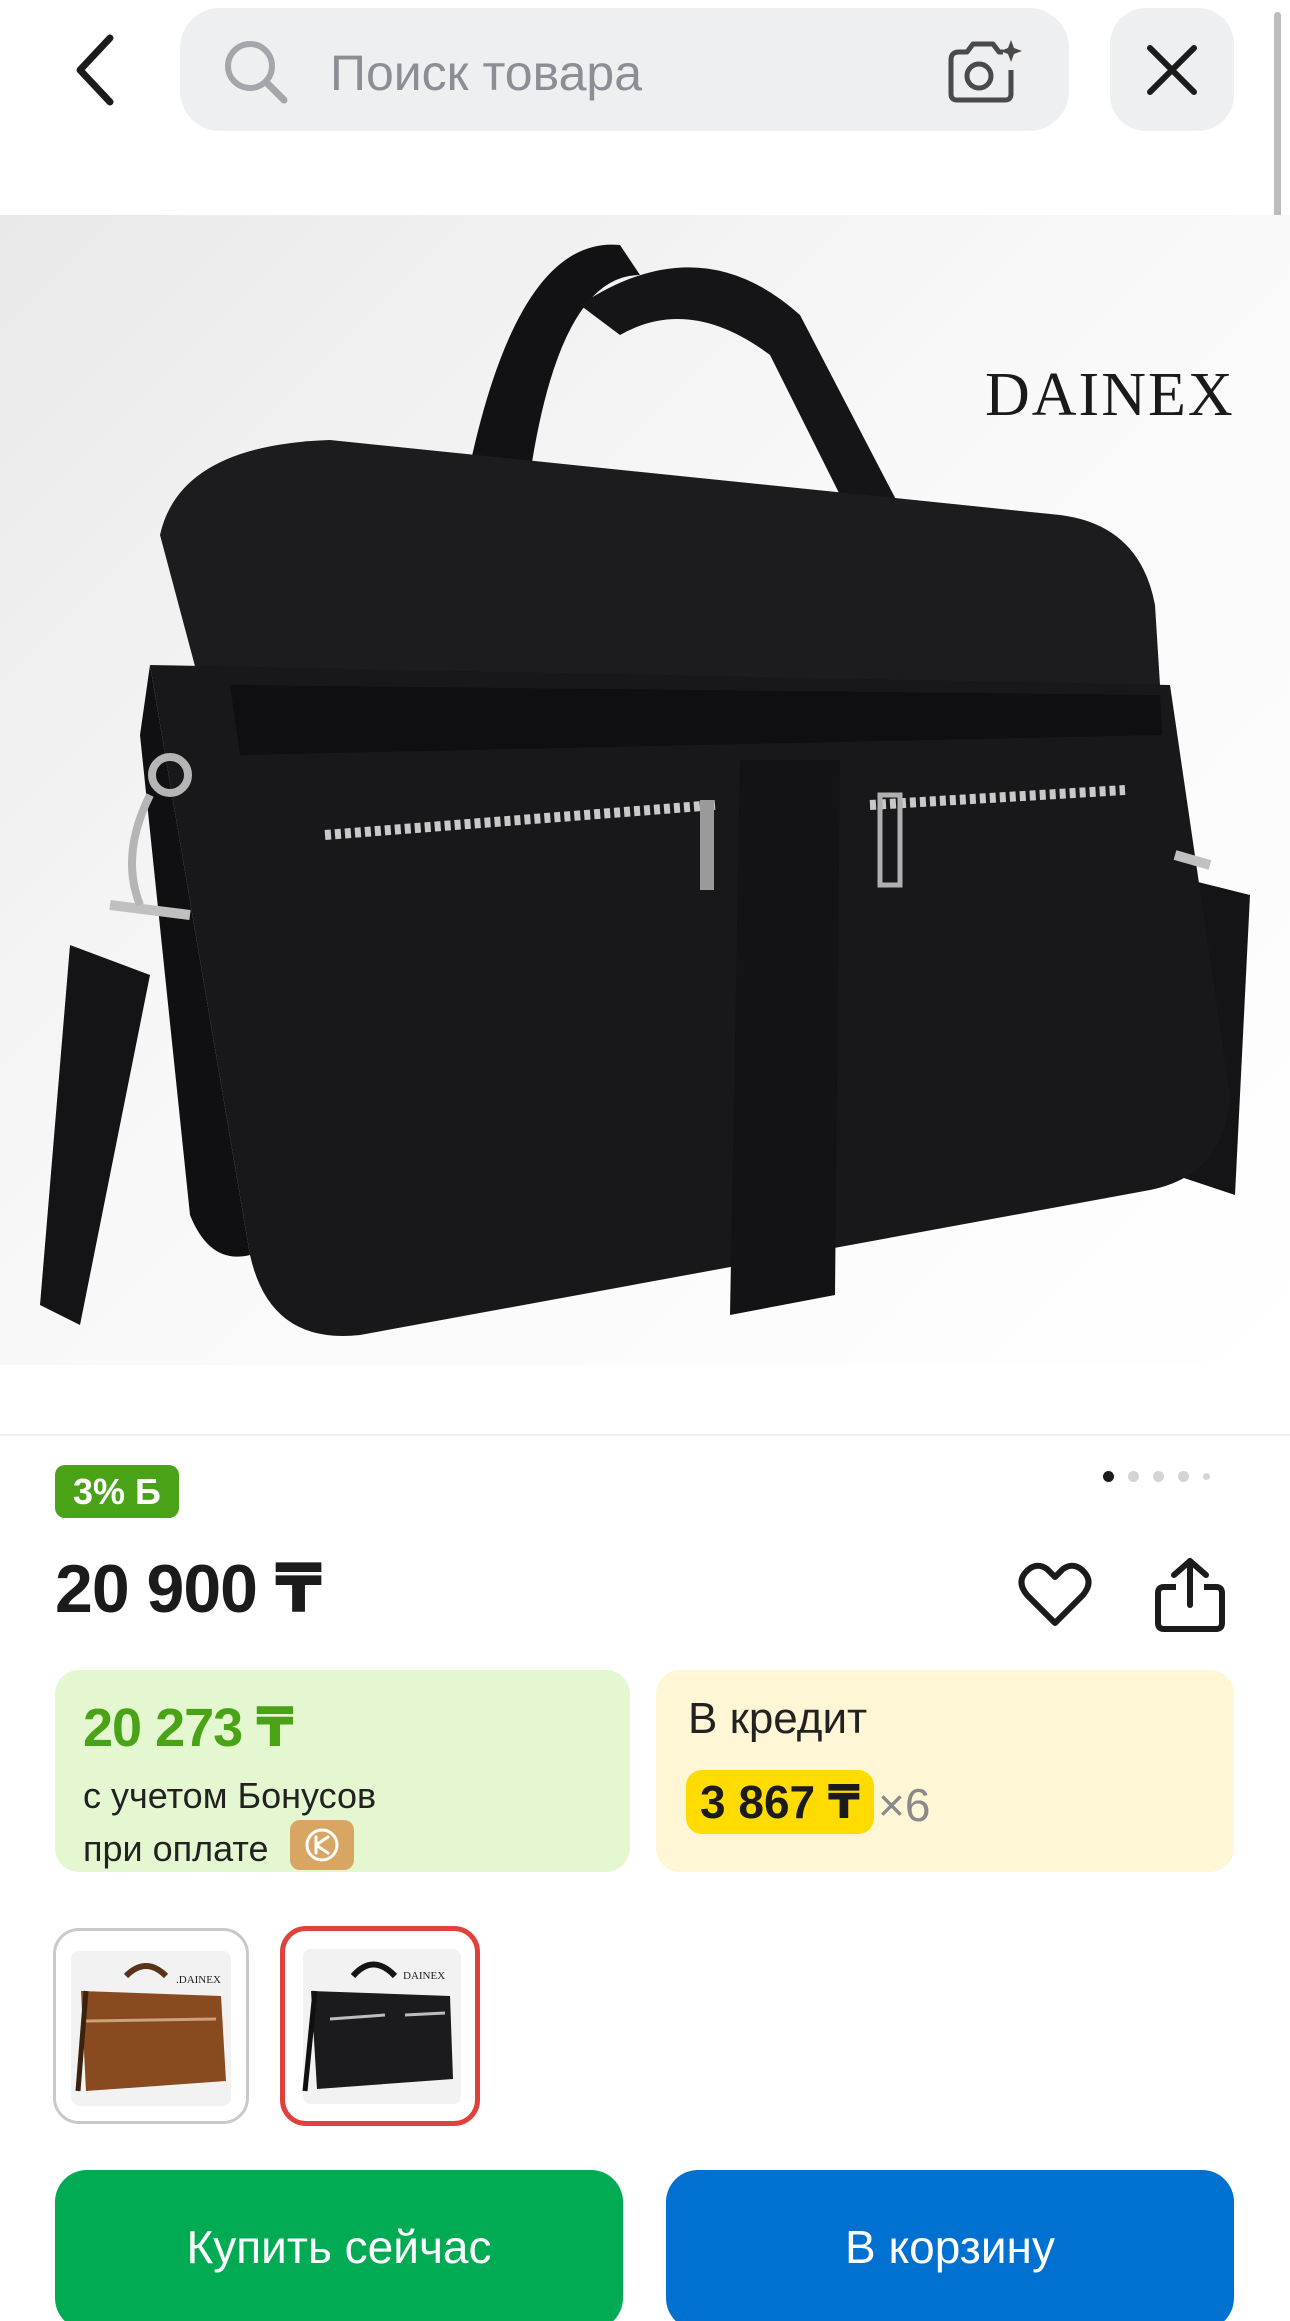  What do you see at coordinates (780, 1802) in the screenshot?
I see `credit-monthly-payment: 3 867 ₸` at bounding box center [780, 1802].